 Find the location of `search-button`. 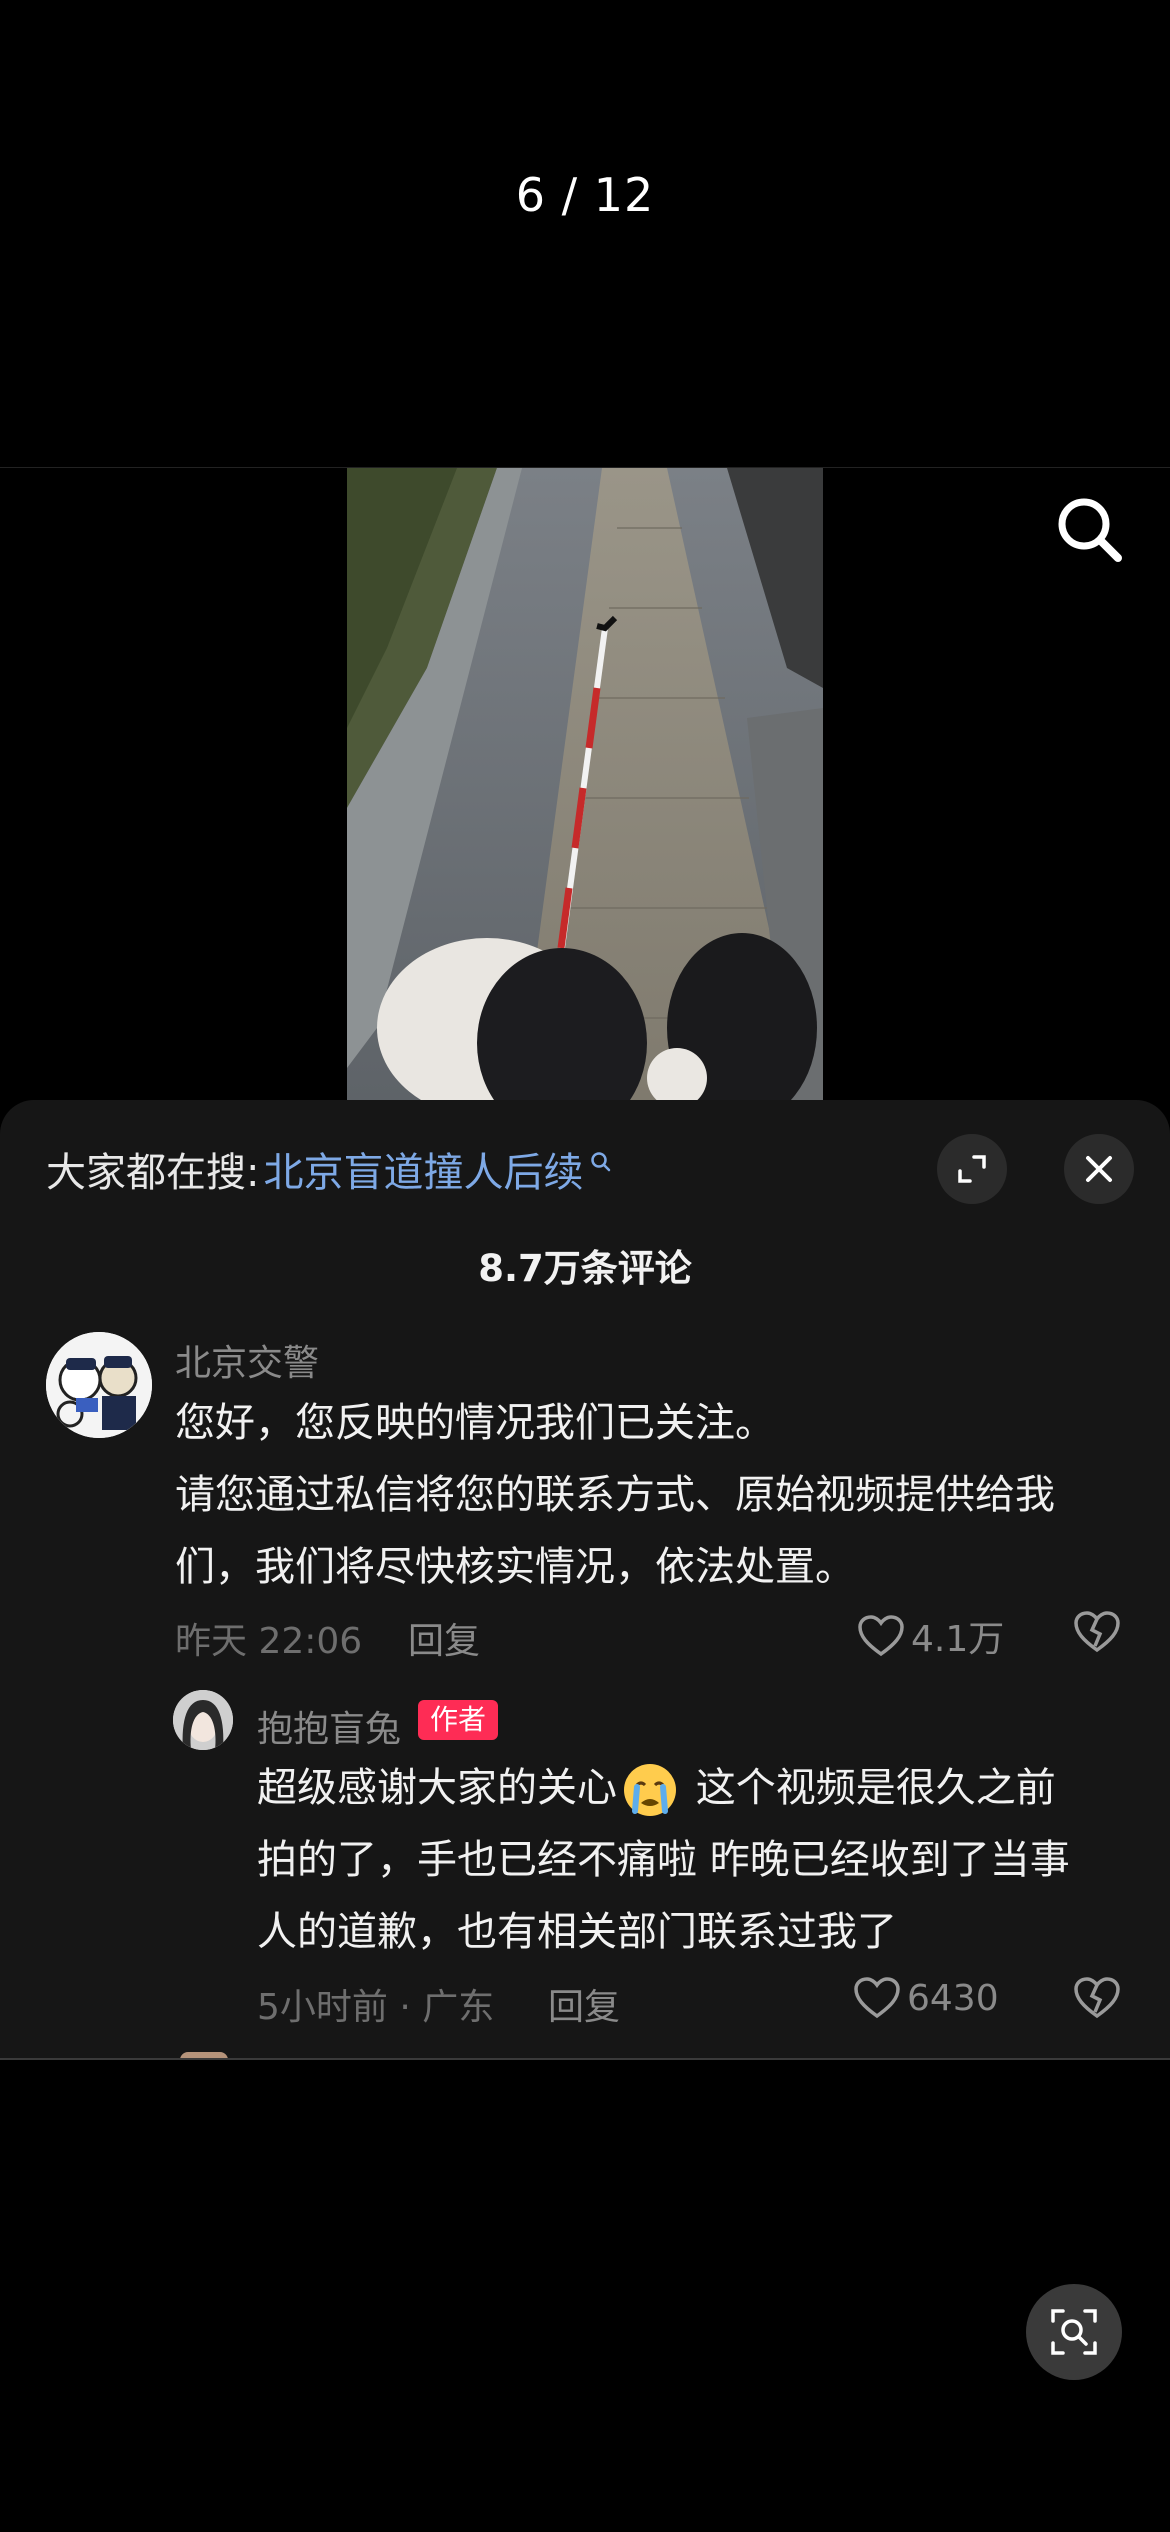

search-button is located at coordinates (1090, 530).